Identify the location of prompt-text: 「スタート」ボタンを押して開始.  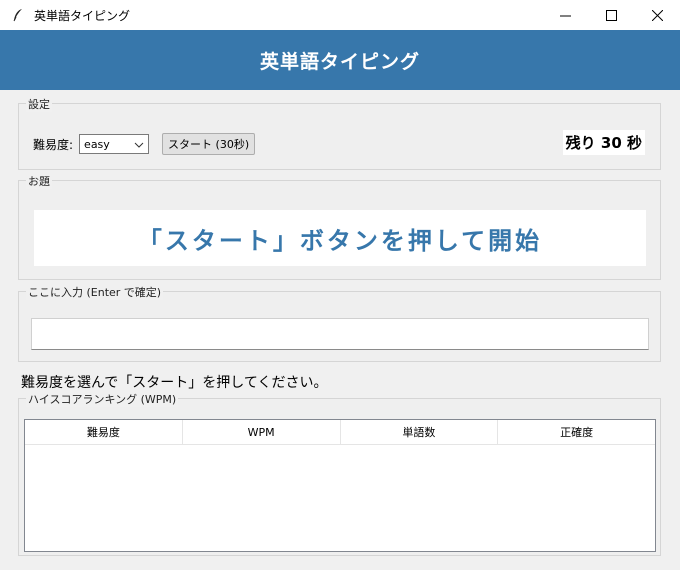
(340, 240).